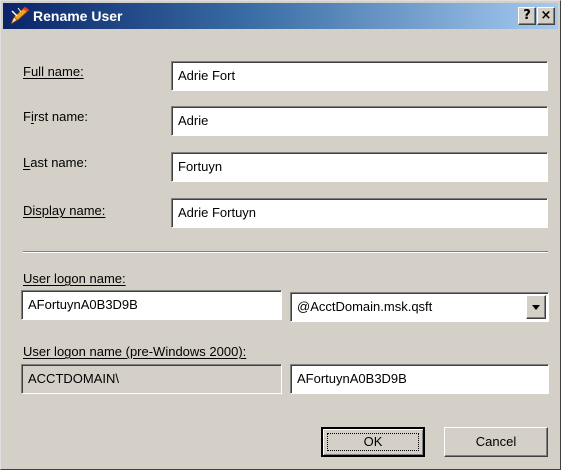 The image size is (563, 472). What do you see at coordinates (359, 213) in the screenshot?
I see `display-name-input: Adrie Fortuyn` at bounding box center [359, 213].